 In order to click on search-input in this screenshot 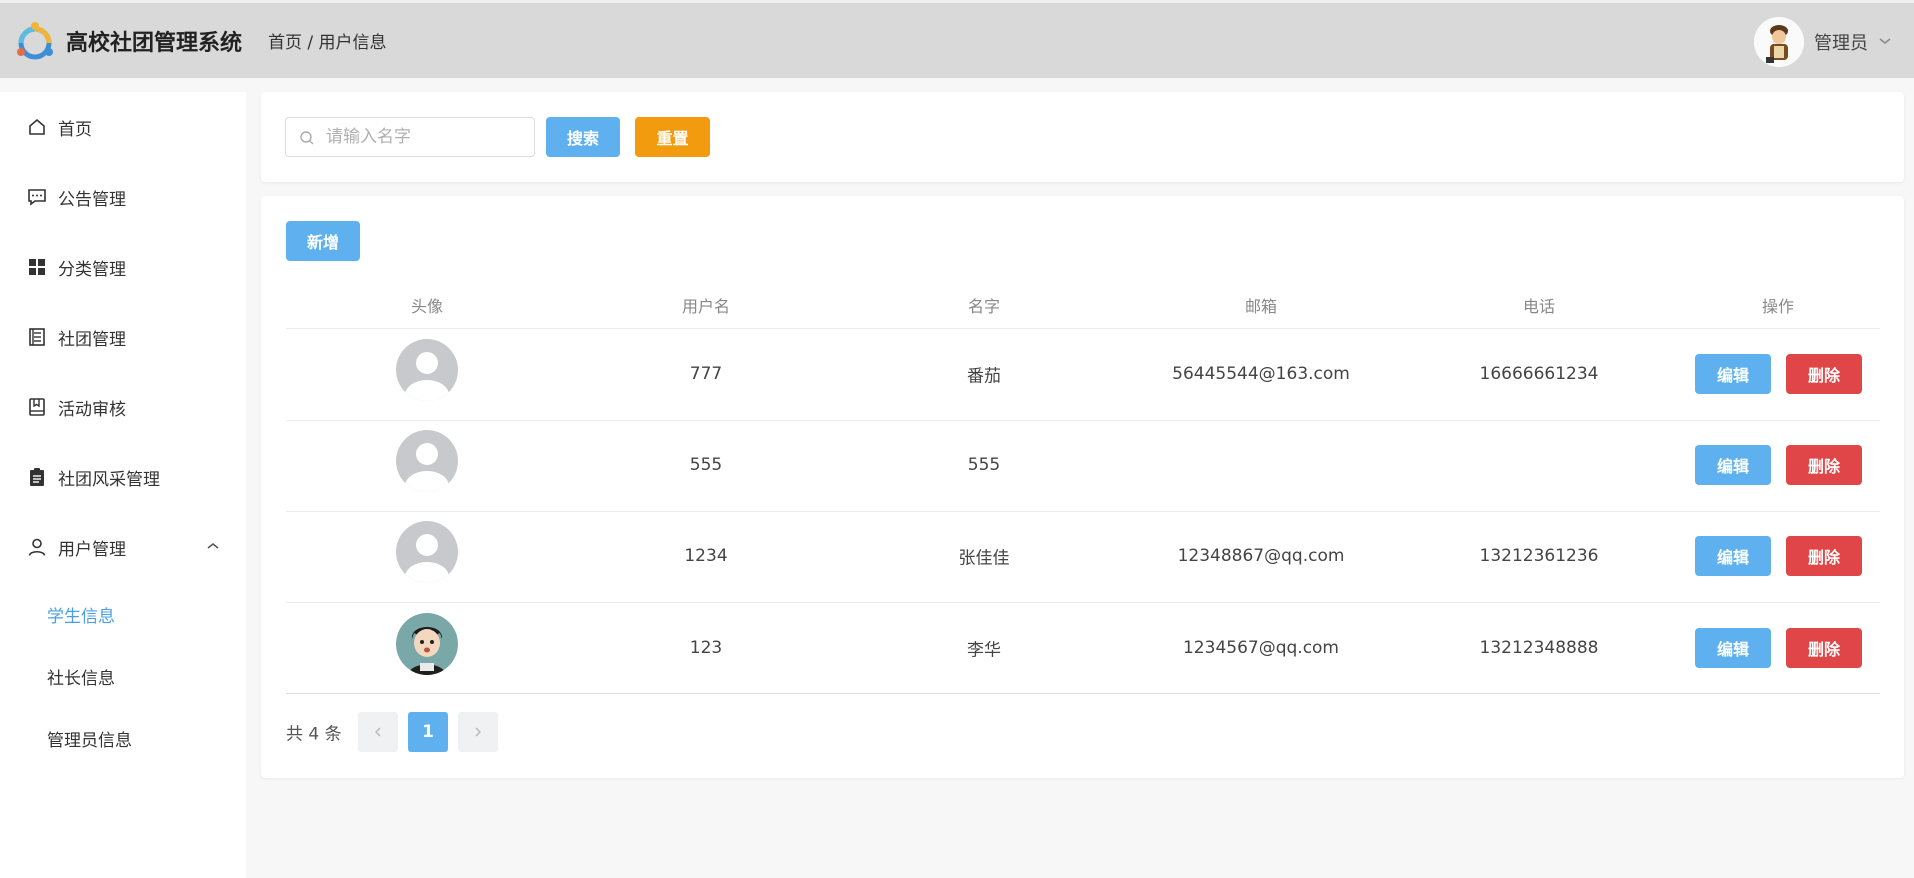, I will do `click(410, 137)`.